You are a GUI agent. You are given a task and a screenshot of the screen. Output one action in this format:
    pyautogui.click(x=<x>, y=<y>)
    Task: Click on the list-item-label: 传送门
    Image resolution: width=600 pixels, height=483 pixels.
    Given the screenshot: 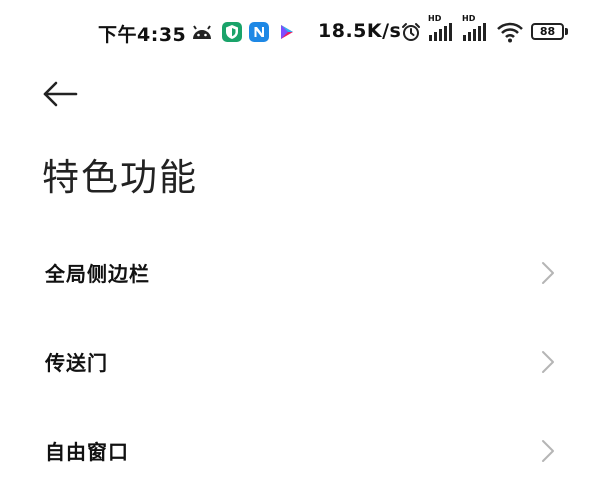 What is the action you would take?
    pyautogui.click(x=76, y=363)
    